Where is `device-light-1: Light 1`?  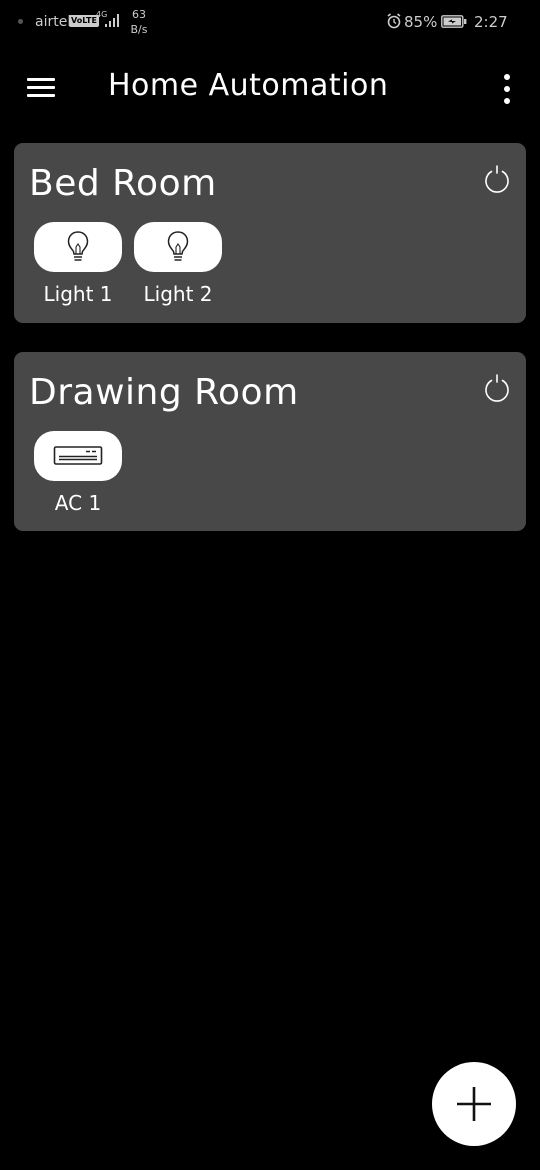
device-light-1: Light 1 is located at coordinates (78, 264).